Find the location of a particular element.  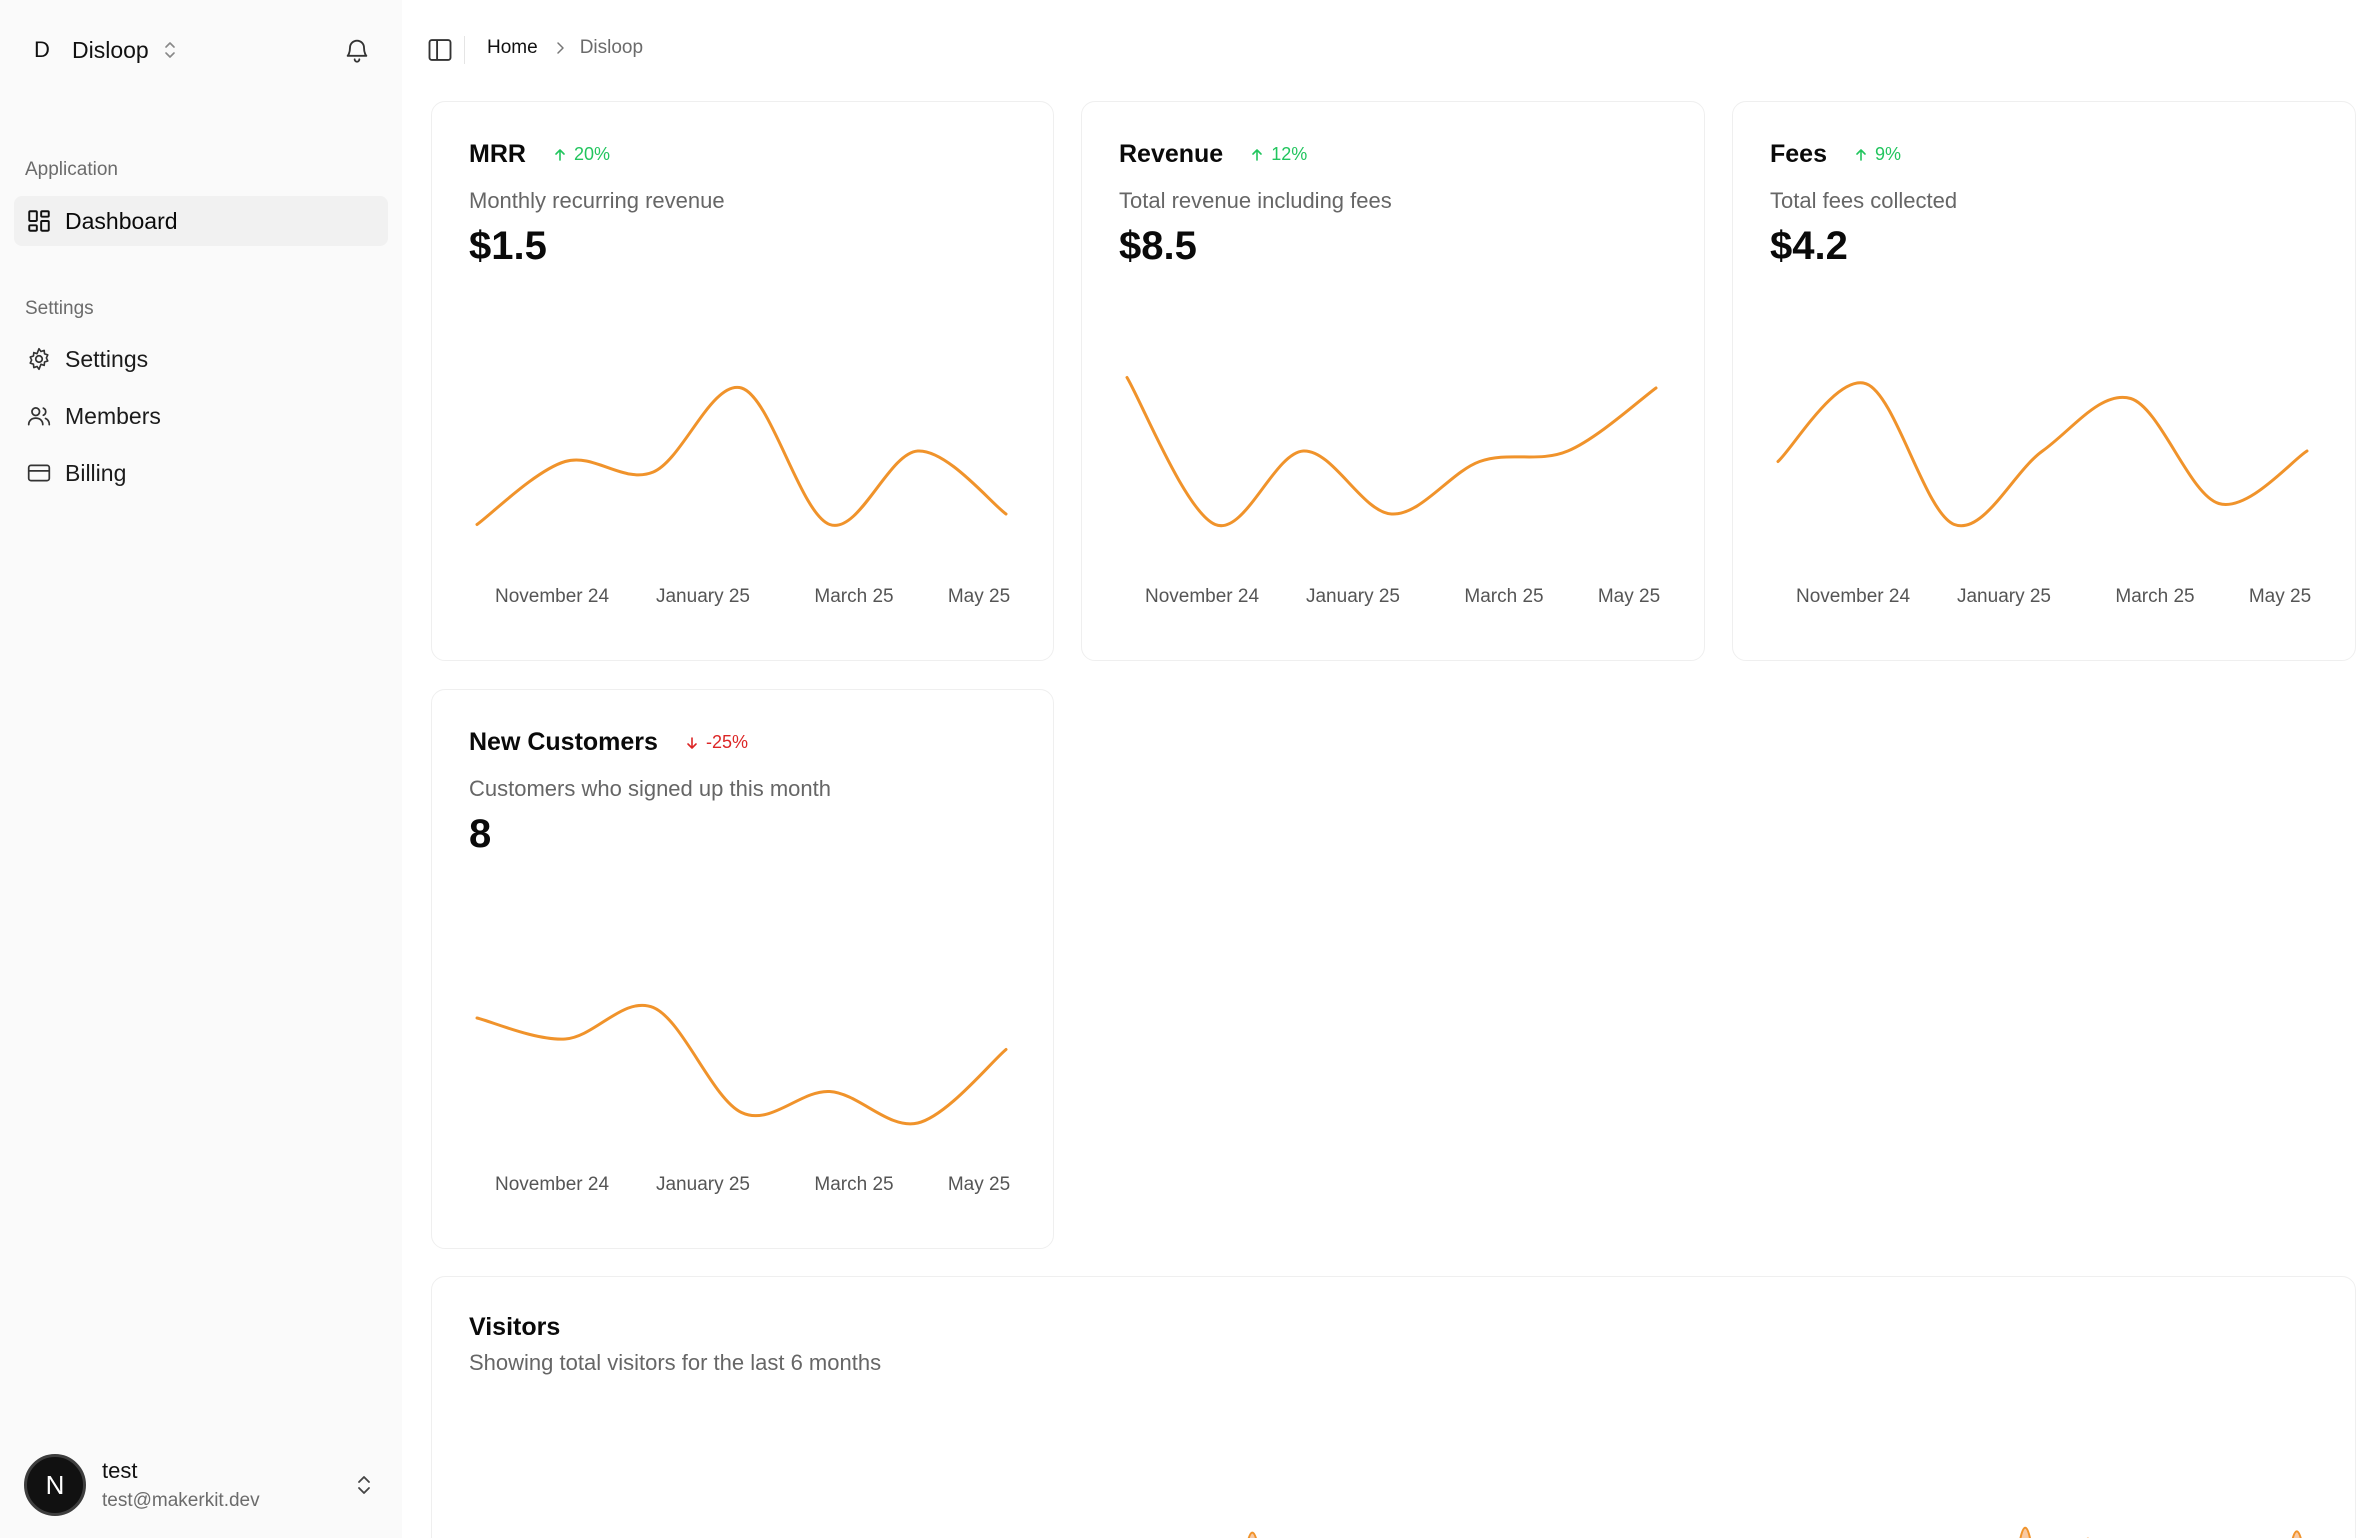

trend-badge: -25% is located at coordinates (716, 742).